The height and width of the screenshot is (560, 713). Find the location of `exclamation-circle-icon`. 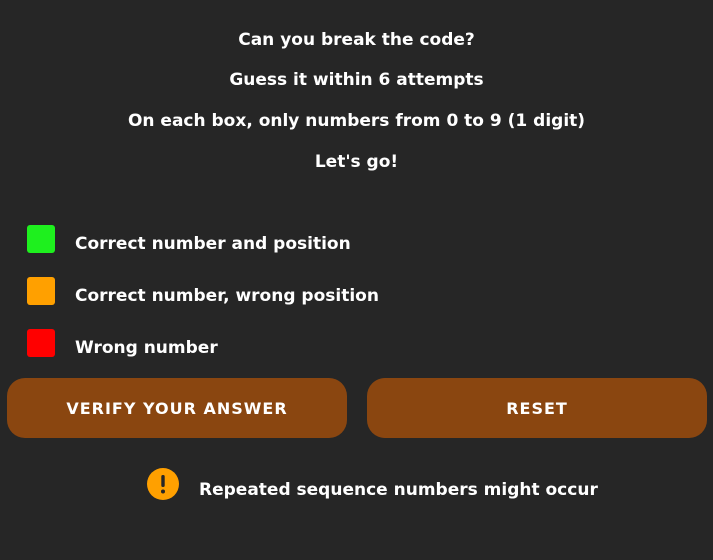

exclamation-circle-icon is located at coordinates (163, 484).